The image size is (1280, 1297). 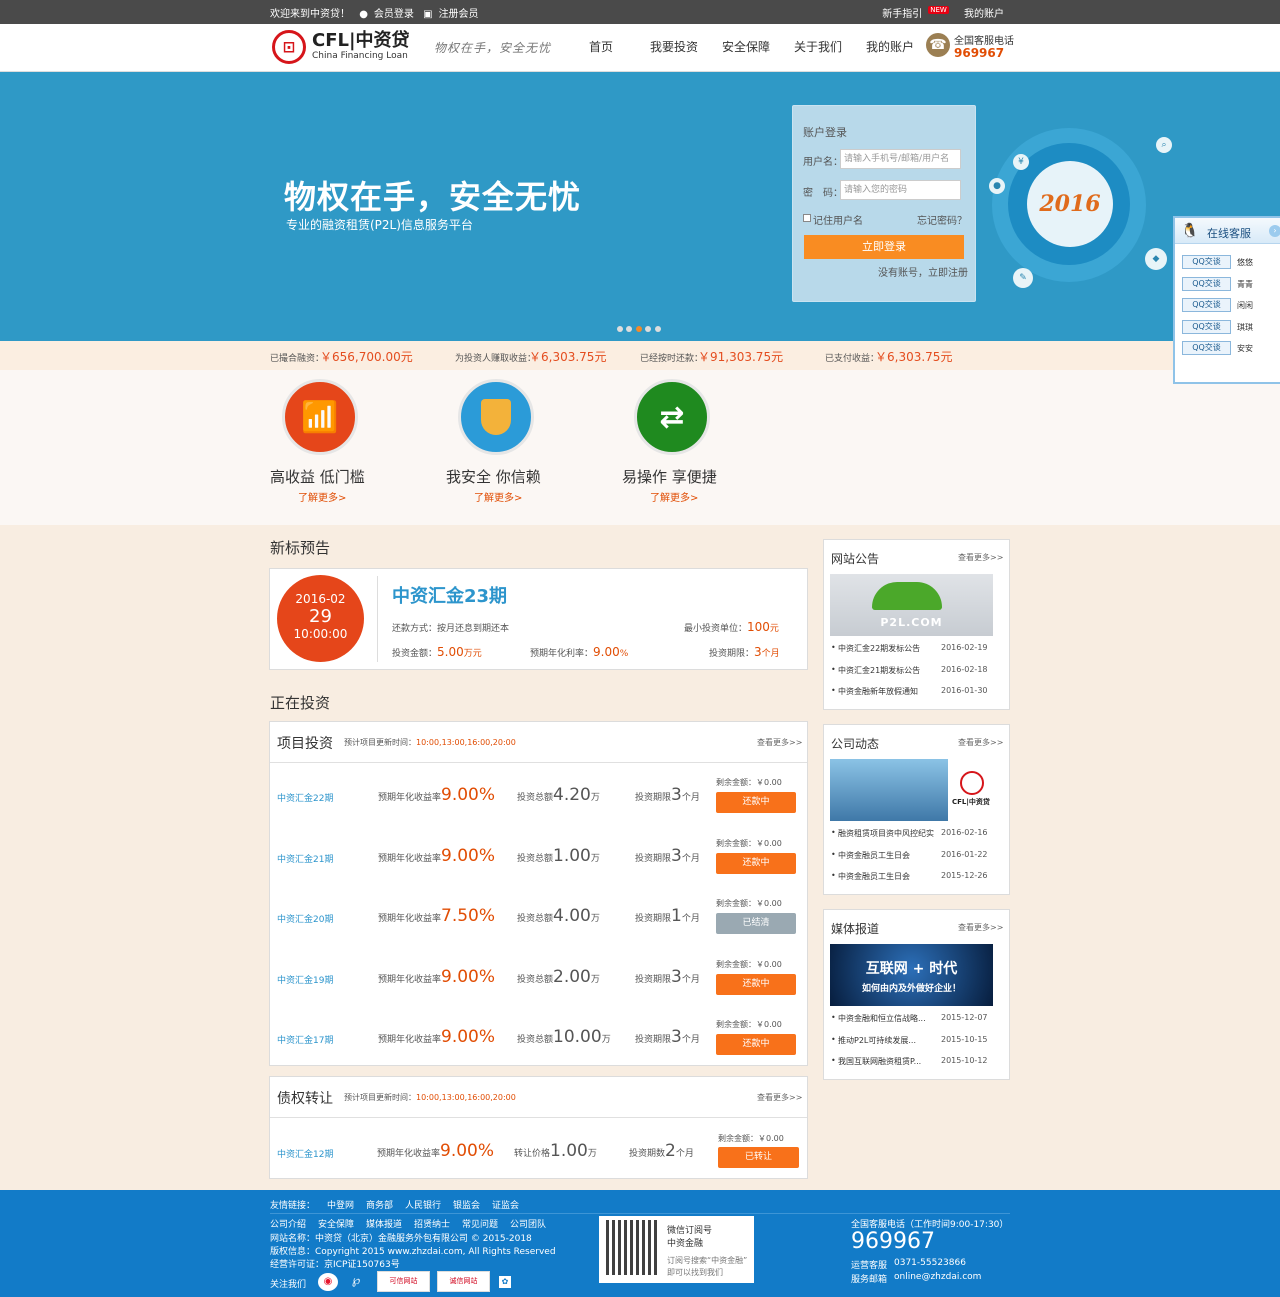 What do you see at coordinates (363, 14) in the screenshot?
I see `user-icon: ●` at bounding box center [363, 14].